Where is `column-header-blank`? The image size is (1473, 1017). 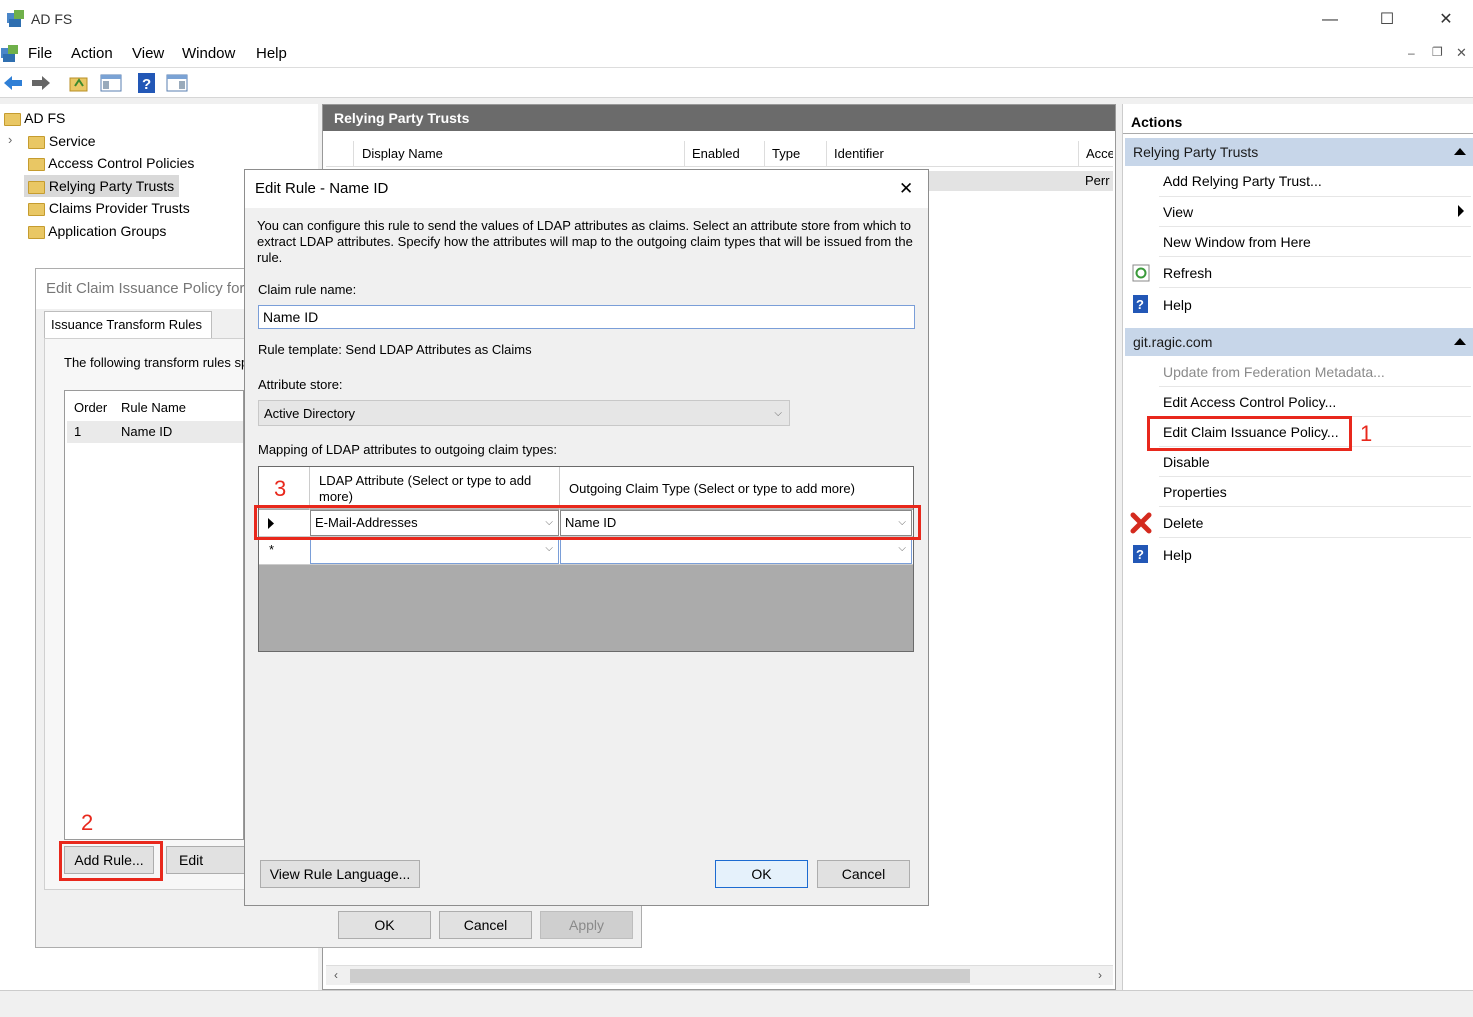
column-header-blank is located at coordinates (340, 154).